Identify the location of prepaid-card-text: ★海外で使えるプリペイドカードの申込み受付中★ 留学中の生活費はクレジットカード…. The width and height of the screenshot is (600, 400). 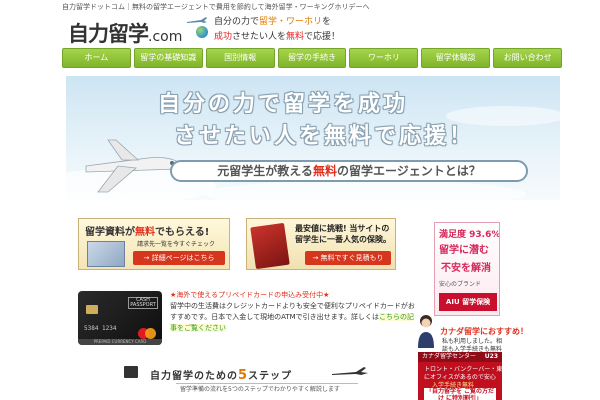
(294, 312).